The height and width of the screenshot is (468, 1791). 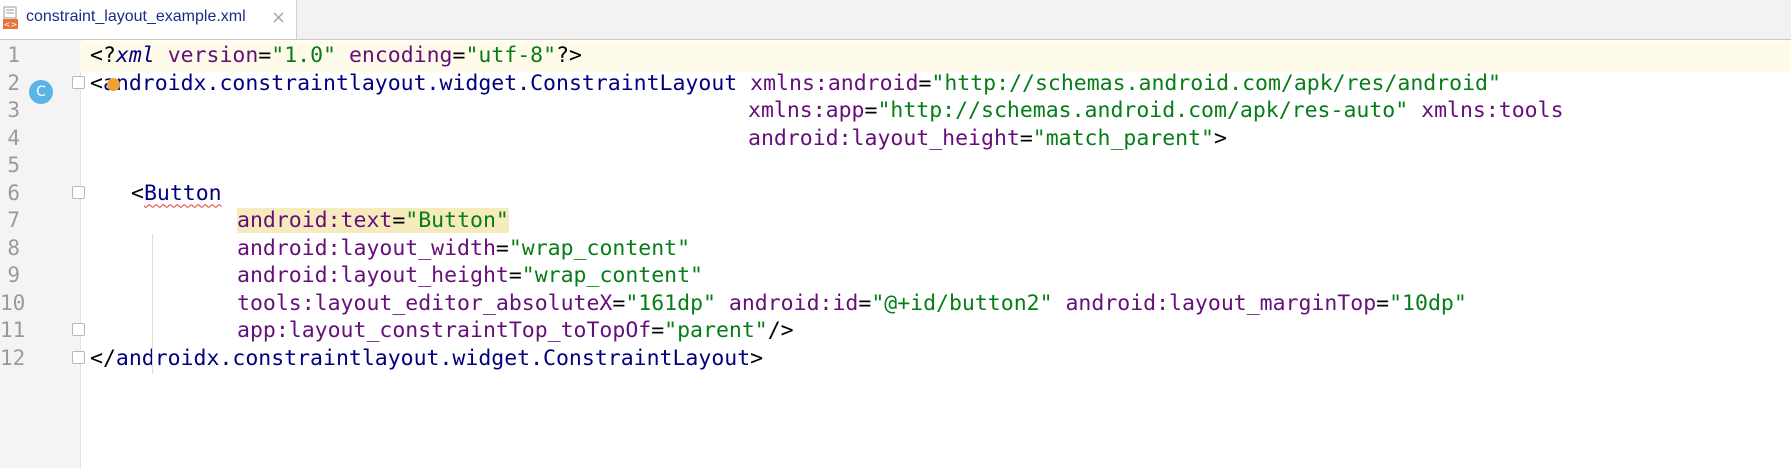 What do you see at coordinates (13, 165) in the screenshot?
I see `line-number: 5` at bounding box center [13, 165].